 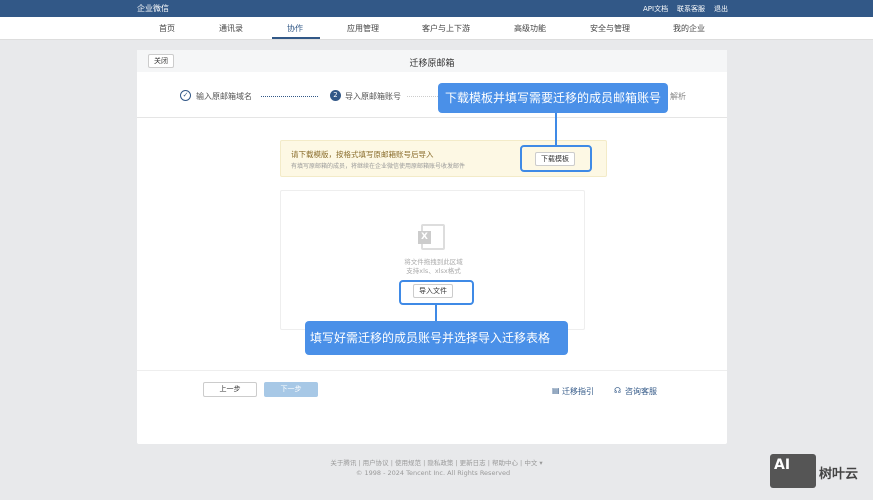 What do you see at coordinates (378, 166) in the screenshot?
I see `notice-desc: 有填写原邮箱的成员，将继续在企业微信使用原邮箱账号收发邮件` at bounding box center [378, 166].